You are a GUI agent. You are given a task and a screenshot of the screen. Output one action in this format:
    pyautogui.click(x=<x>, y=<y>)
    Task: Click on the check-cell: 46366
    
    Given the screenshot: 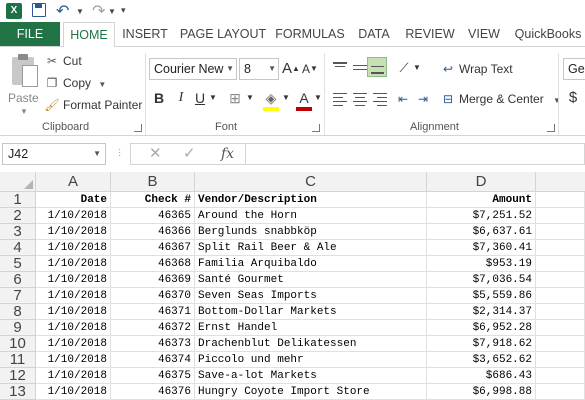 What is the action you would take?
    pyautogui.click(x=153, y=232)
    